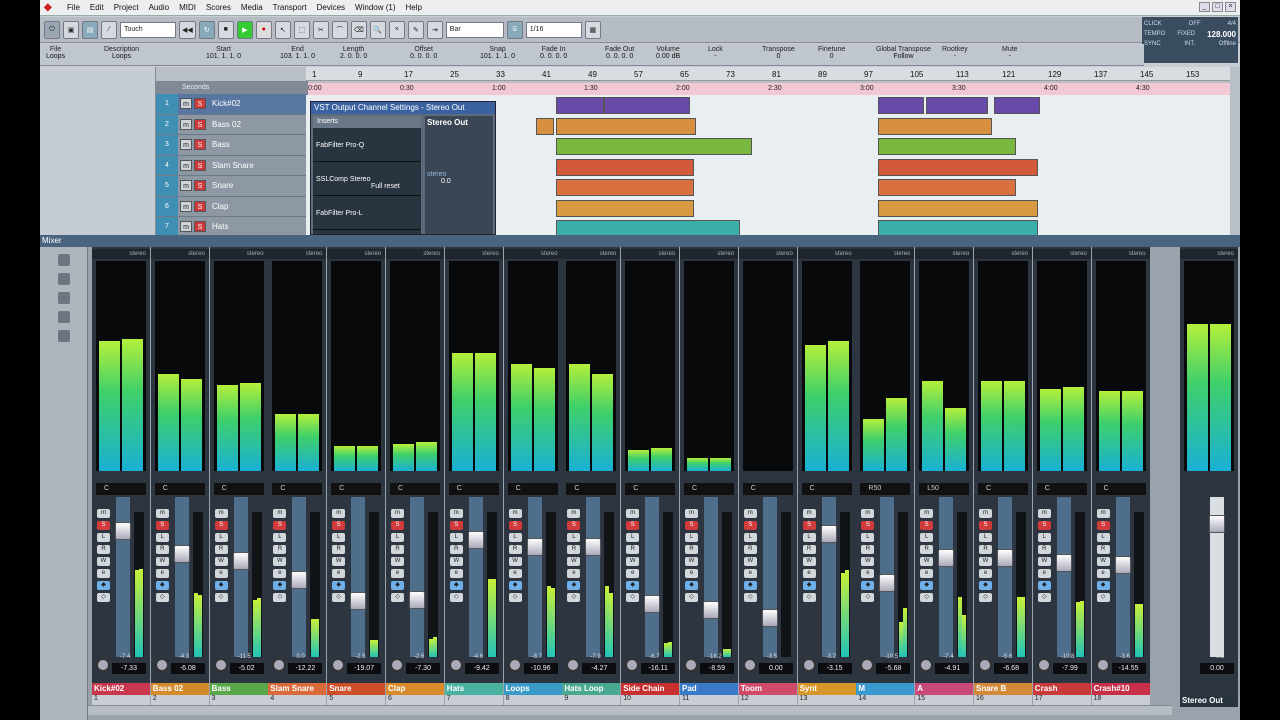  What do you see at coordinates (220, 206) in the screenshot?
I see `track-name: Clap` at bounding box center [220, 206].